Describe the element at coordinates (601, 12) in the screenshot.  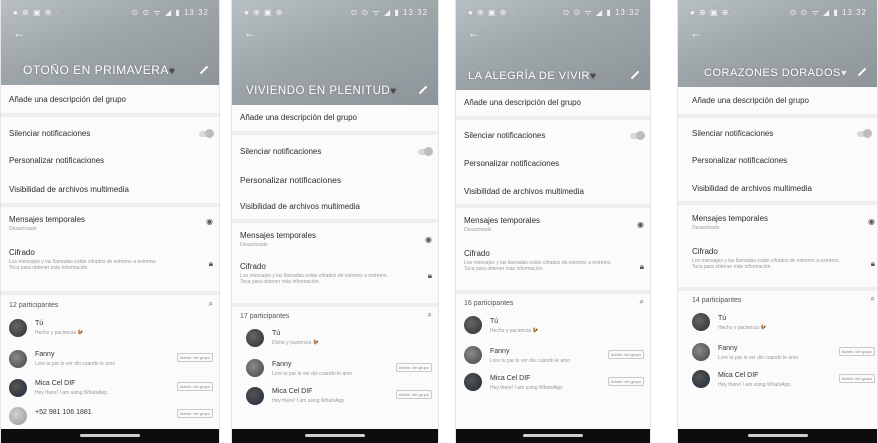
I see `status-icons-right: ⊙ ⊙ ᯤ ◢ ▮ 13:32` at that location.